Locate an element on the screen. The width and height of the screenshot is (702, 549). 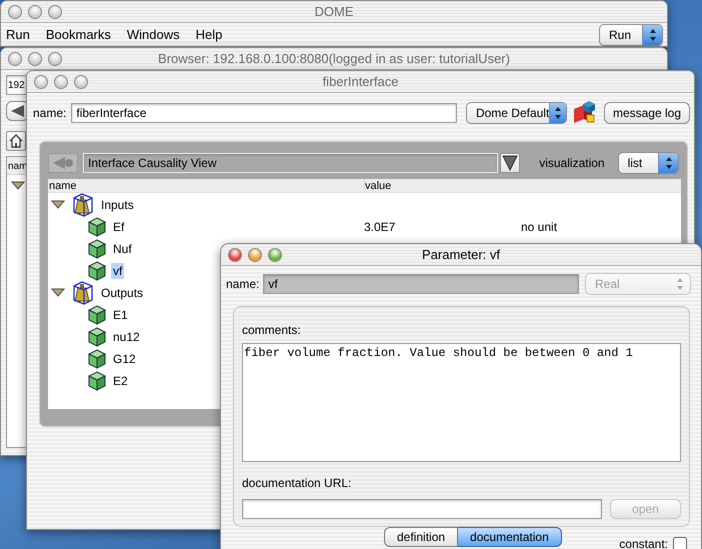
tree-item: E1 is located at coordinates (120, 315).